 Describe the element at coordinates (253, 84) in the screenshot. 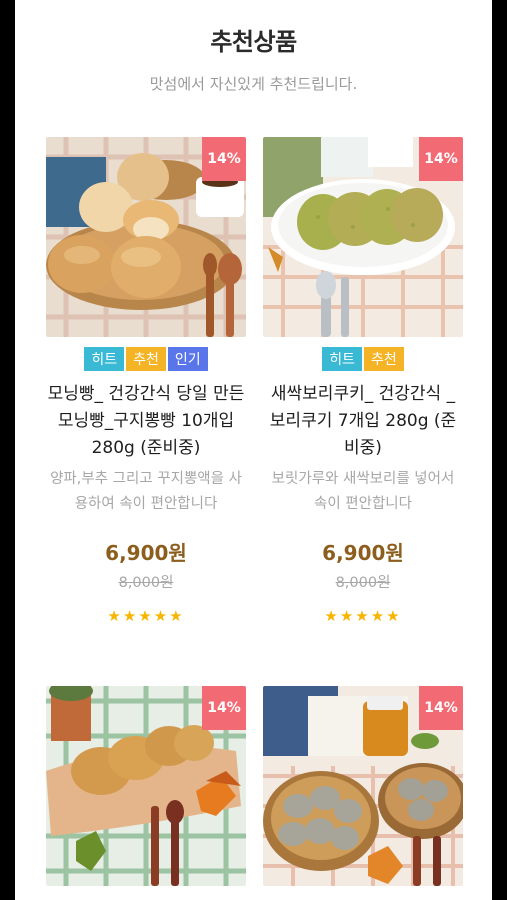

I see `section-subtitle: 맛섬에서 자신있게 추천드립니다.` at that location.